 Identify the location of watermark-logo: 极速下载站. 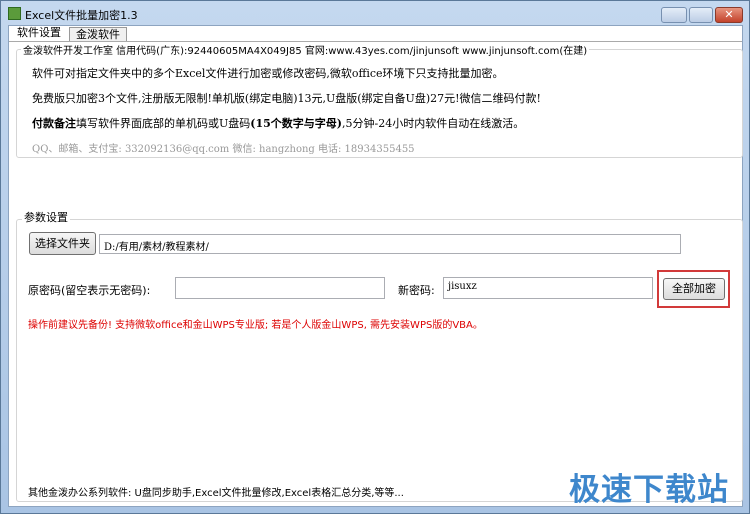
(649, 490).